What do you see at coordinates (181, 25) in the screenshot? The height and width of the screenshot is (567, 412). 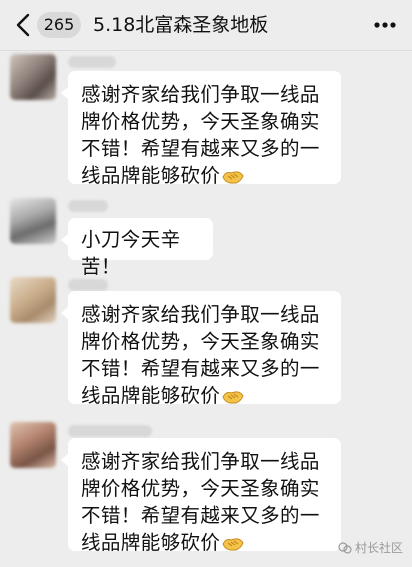 I see `chat-title: 5.18北富森圣象地板` at bounding box center [181, 25].